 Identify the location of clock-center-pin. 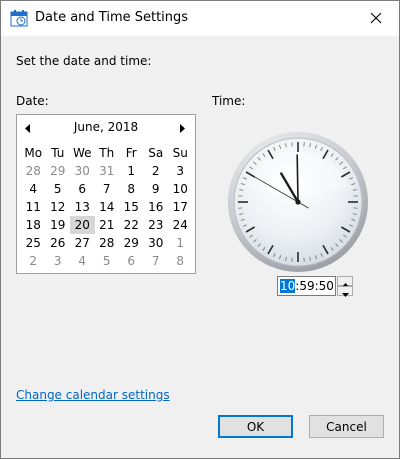
(298, 202).